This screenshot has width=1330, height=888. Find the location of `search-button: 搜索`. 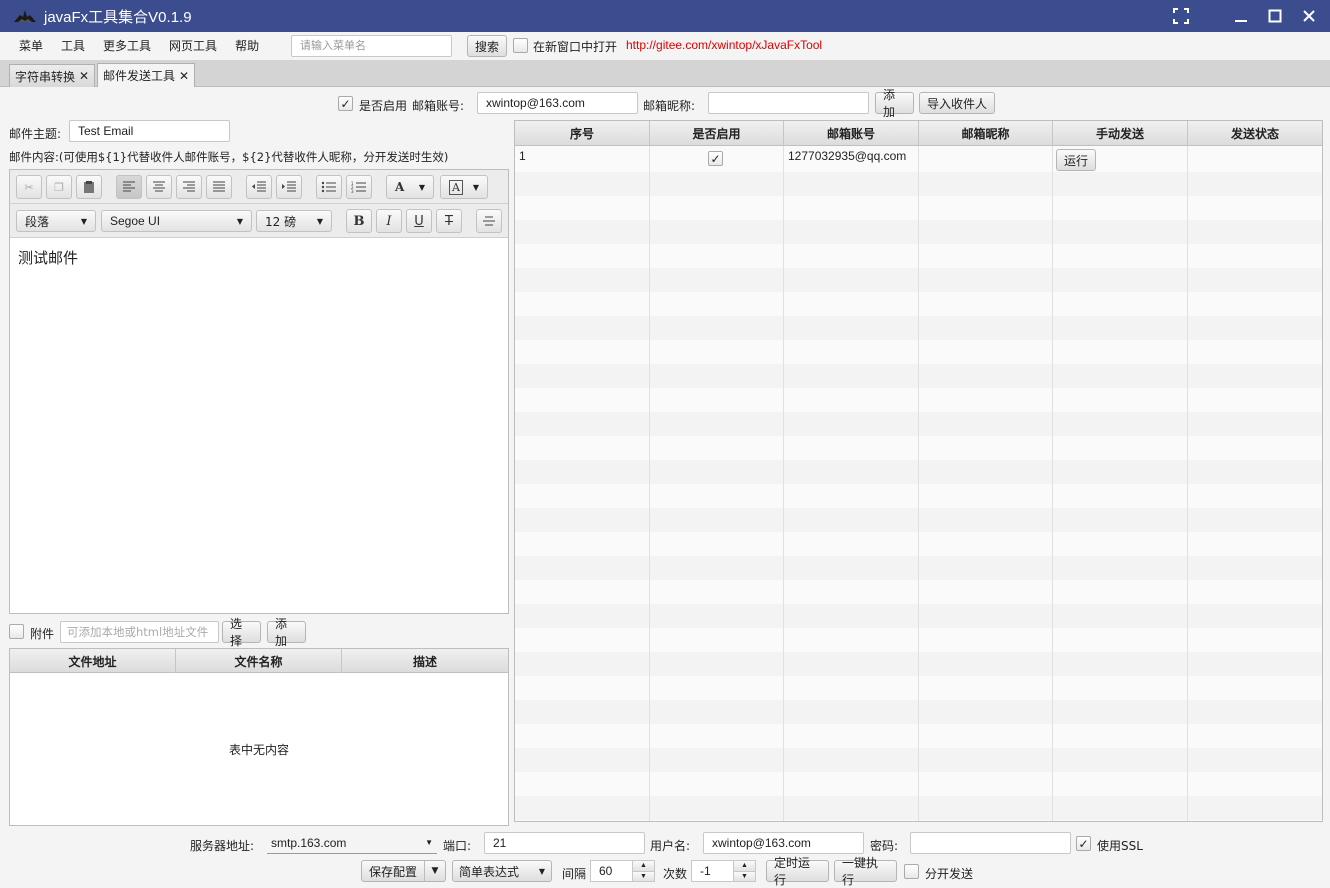

search-button: 搜索 is located at coordinates (487, 46).